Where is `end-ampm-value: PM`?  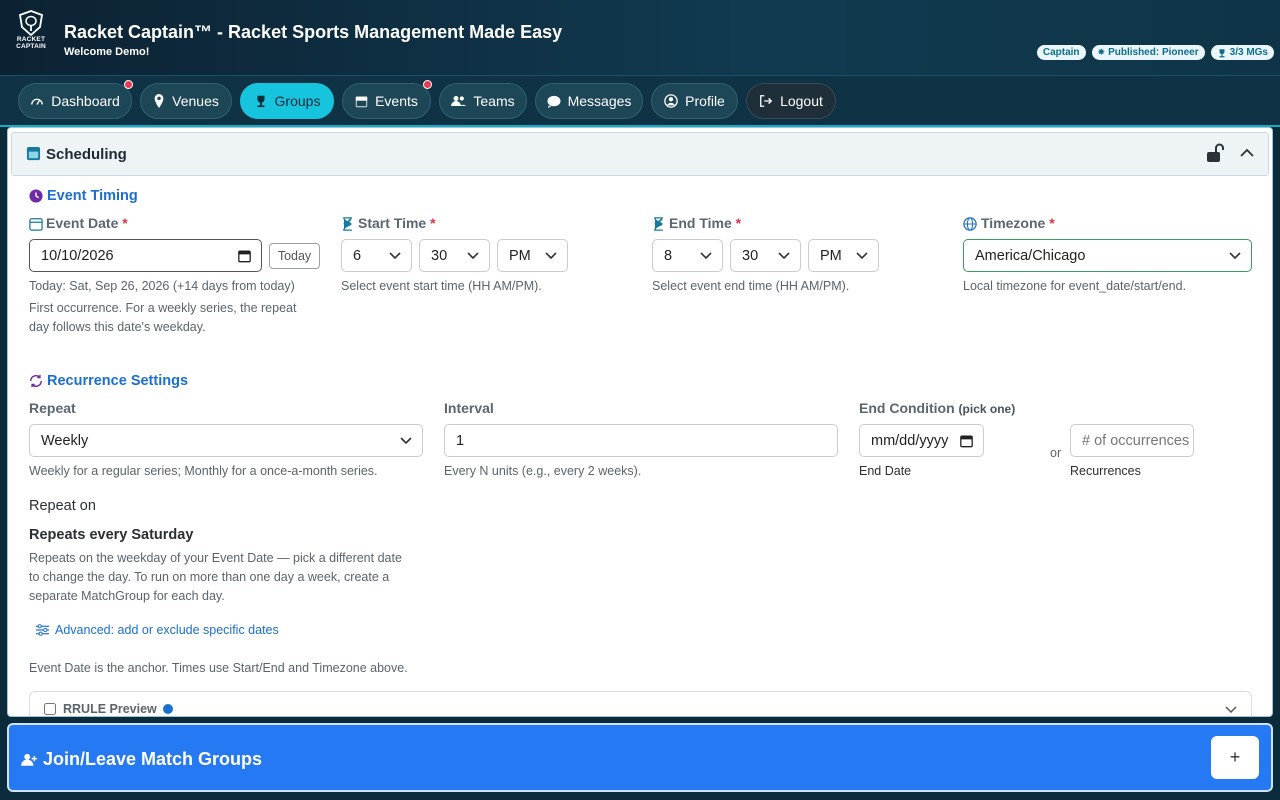
end-ampm-value: PM is located at coordinates (831, 255).